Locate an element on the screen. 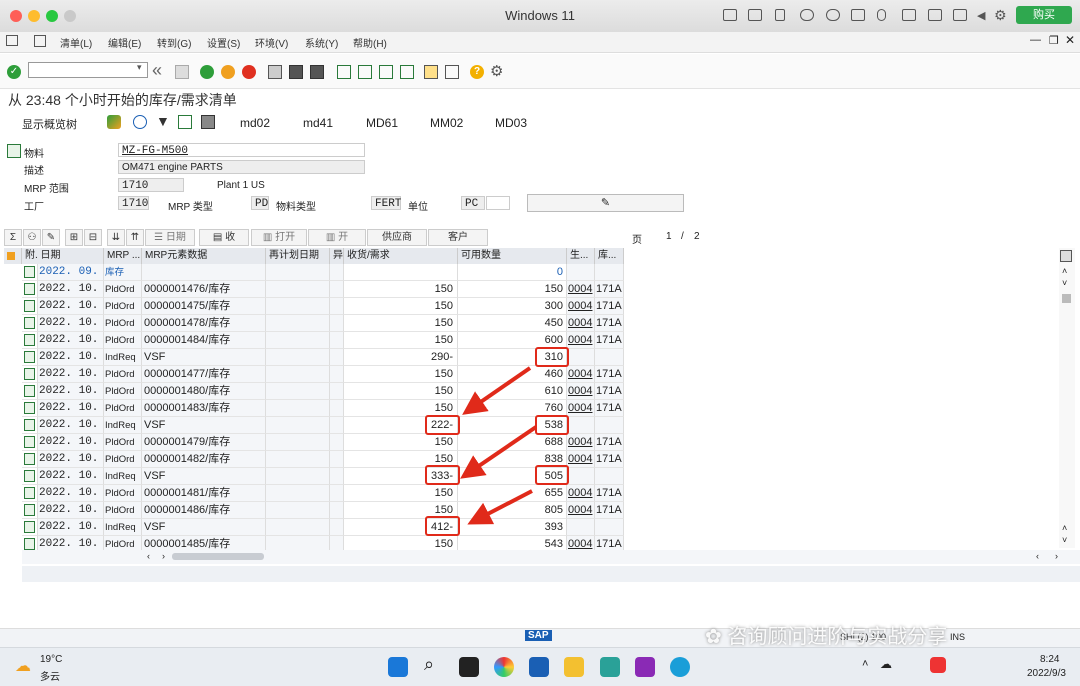 This screenshot has width=1080, height=686. watermark: ✿ 咨询顾问进阶与实战分享 is located at coordinates (826, 637).